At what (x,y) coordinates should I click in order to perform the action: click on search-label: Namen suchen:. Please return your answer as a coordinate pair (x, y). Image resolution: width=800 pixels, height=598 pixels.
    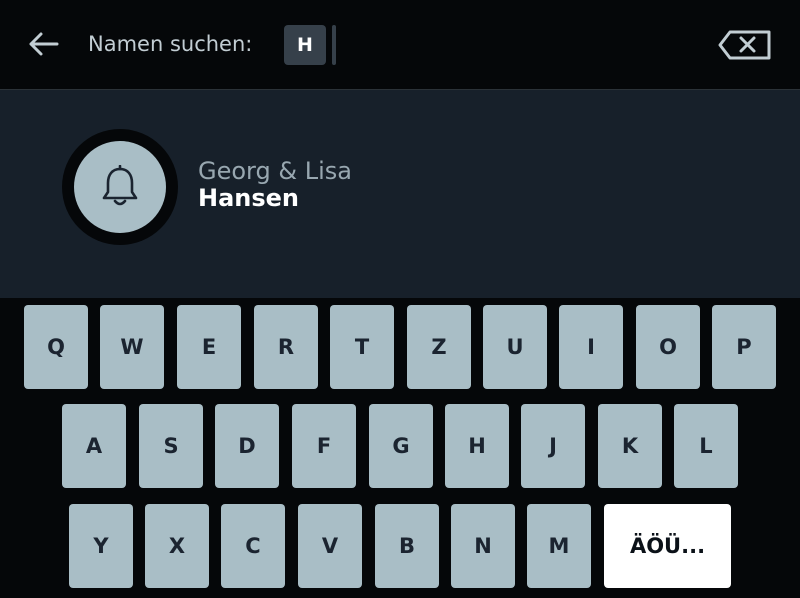
    Looking at the image, I should click on (170, 44).